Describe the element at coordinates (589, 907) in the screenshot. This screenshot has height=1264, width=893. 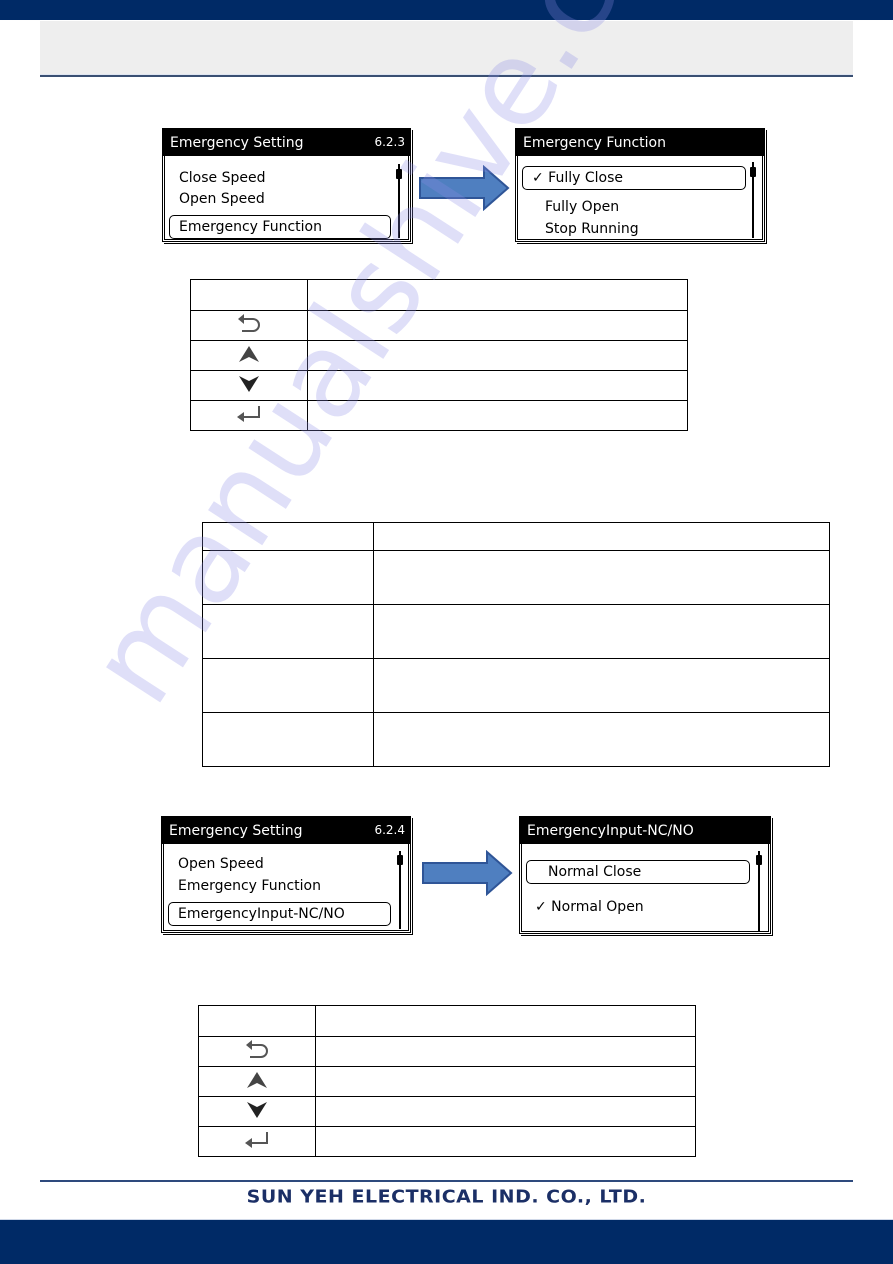
I see `option-normal-open: ✓ Normal Open` at that location.